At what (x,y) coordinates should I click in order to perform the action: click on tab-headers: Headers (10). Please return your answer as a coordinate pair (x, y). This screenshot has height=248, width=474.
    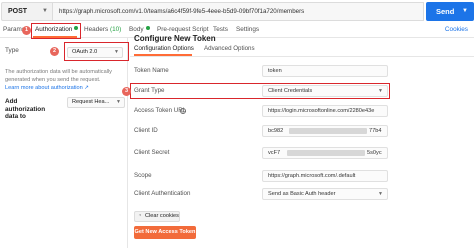
    Looking at the image, I should click on (102, 29).